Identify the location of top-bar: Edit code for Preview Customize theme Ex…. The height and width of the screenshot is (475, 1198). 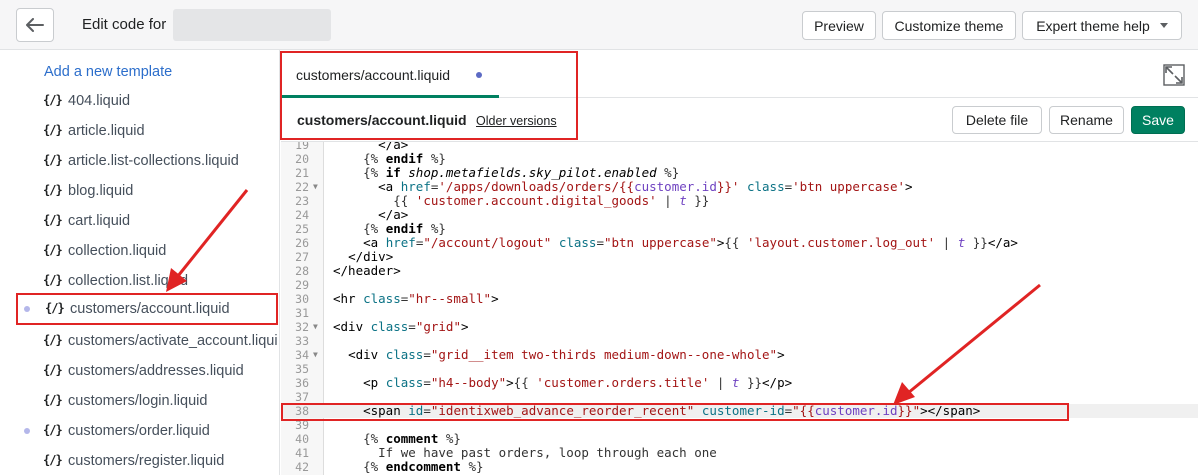
(599, 25).